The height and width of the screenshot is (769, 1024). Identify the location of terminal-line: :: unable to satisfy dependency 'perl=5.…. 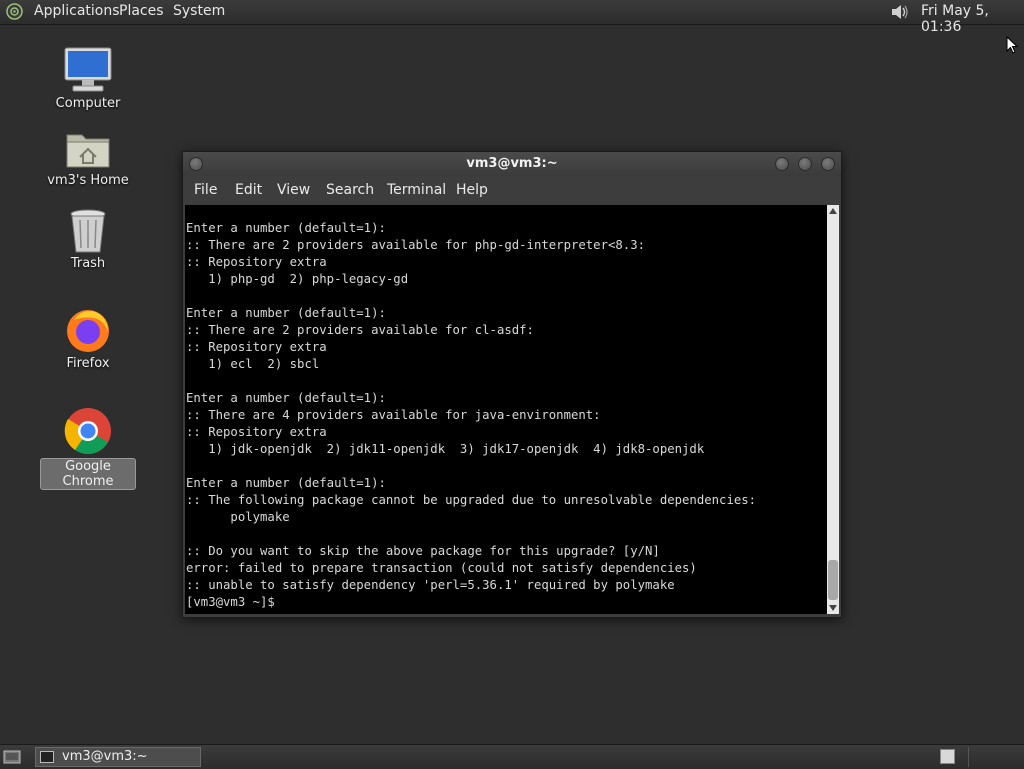
(430, 585).